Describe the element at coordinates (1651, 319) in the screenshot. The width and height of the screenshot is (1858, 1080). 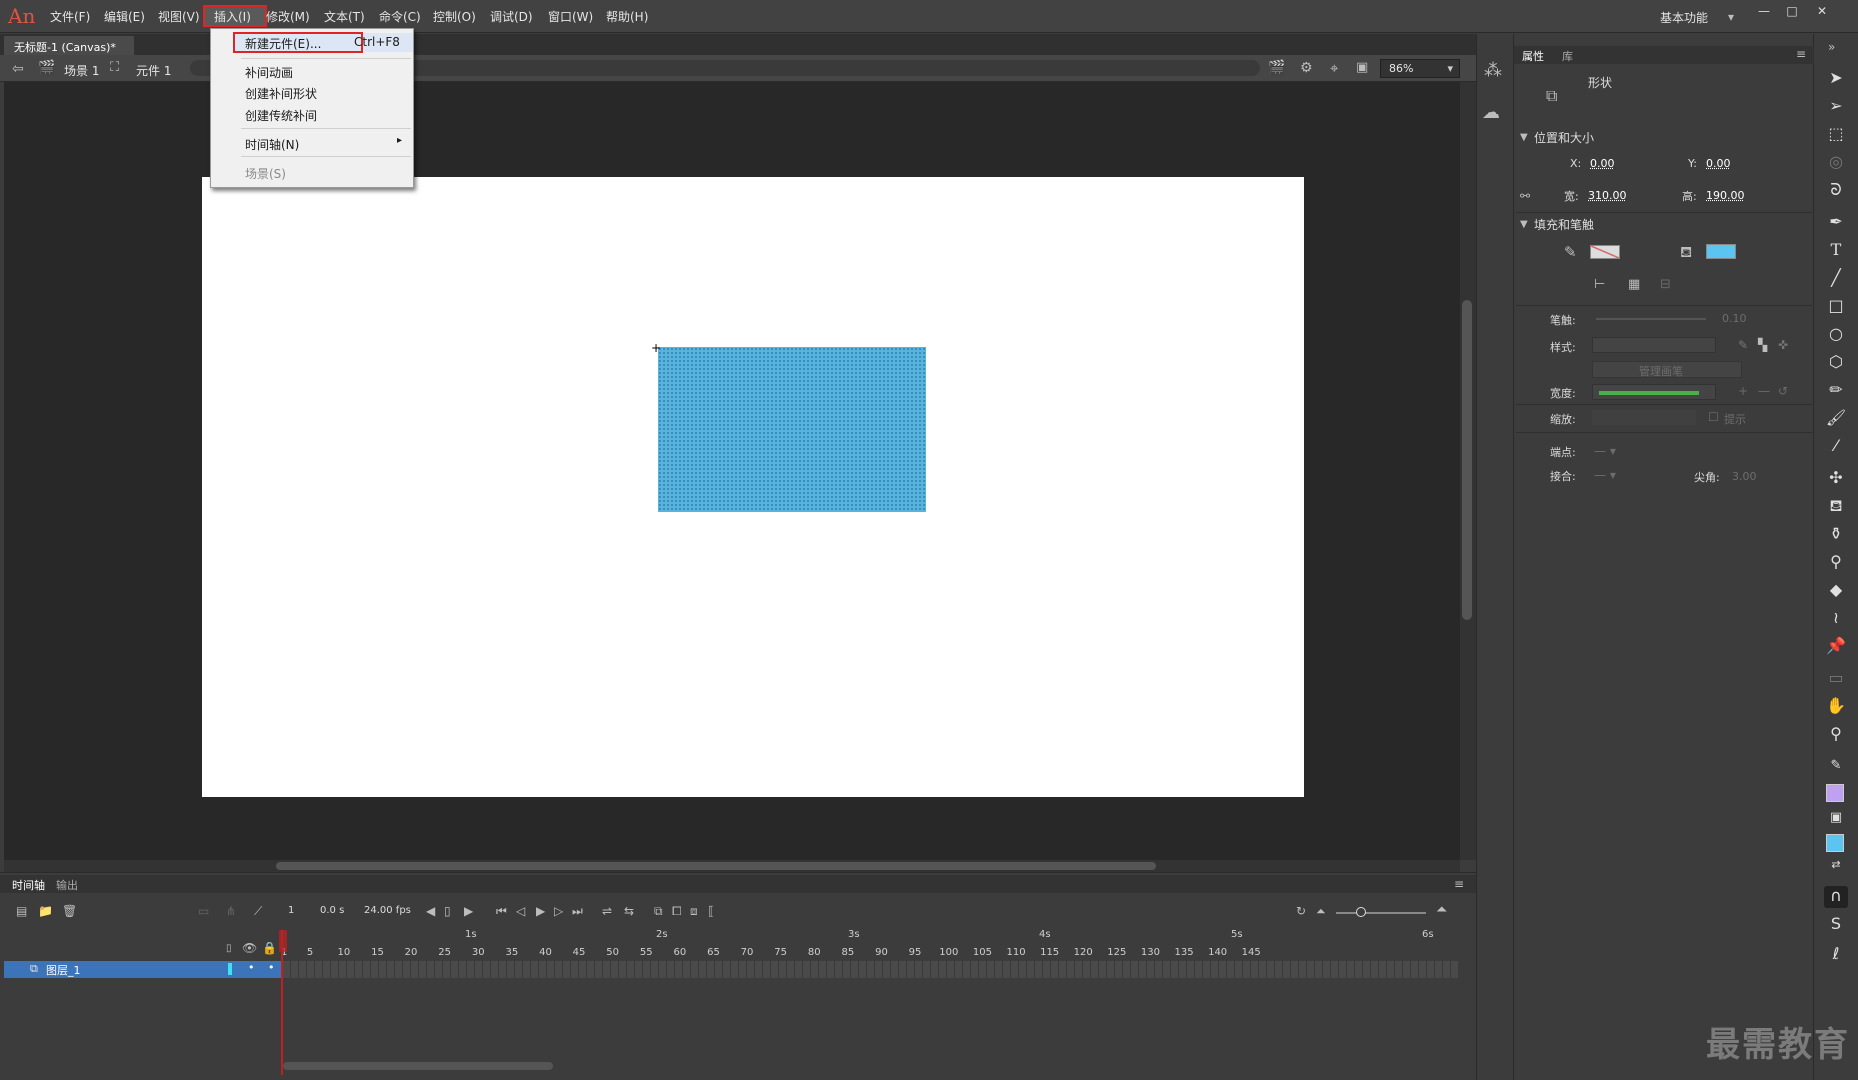
I see `stroke-size-slider` at that location.